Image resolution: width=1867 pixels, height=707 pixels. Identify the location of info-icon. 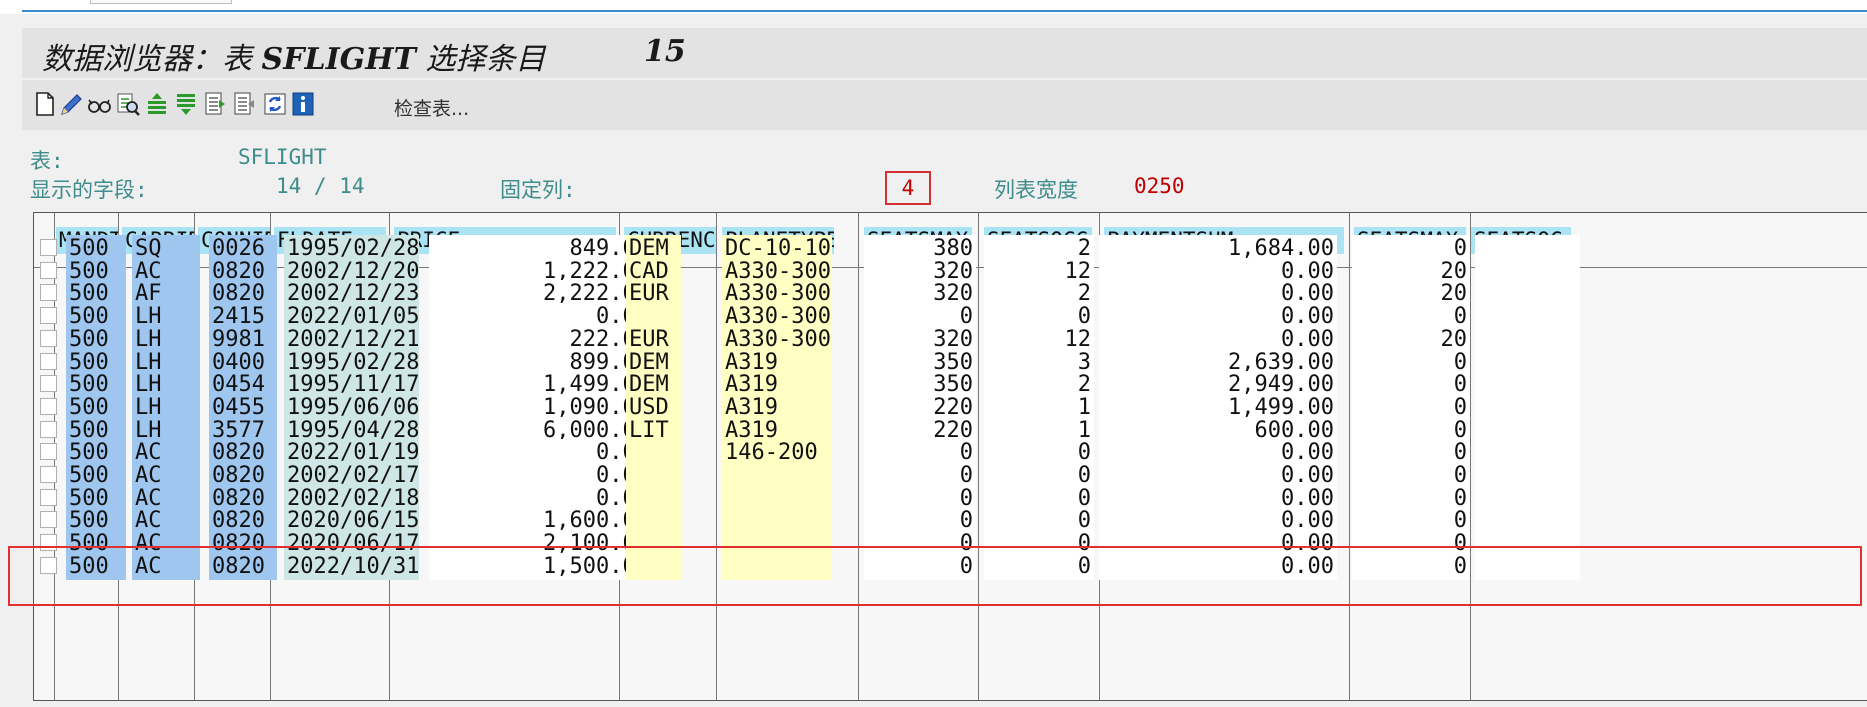
(303, 104).